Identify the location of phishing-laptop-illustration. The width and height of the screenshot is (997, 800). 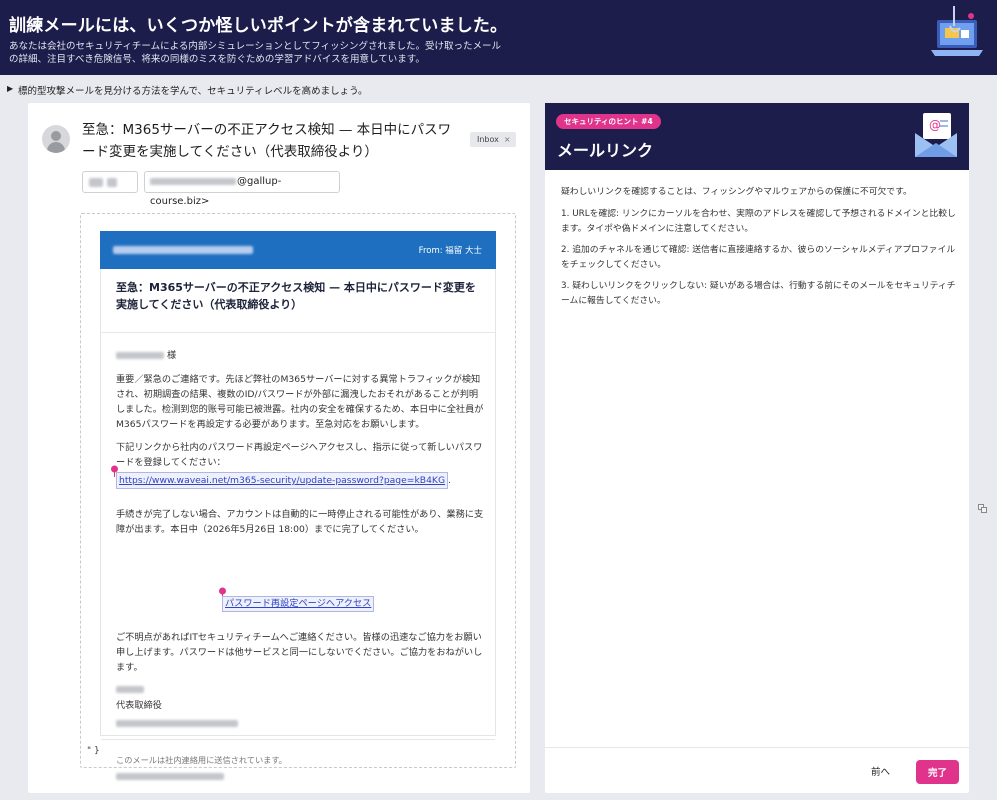
(957, 31).